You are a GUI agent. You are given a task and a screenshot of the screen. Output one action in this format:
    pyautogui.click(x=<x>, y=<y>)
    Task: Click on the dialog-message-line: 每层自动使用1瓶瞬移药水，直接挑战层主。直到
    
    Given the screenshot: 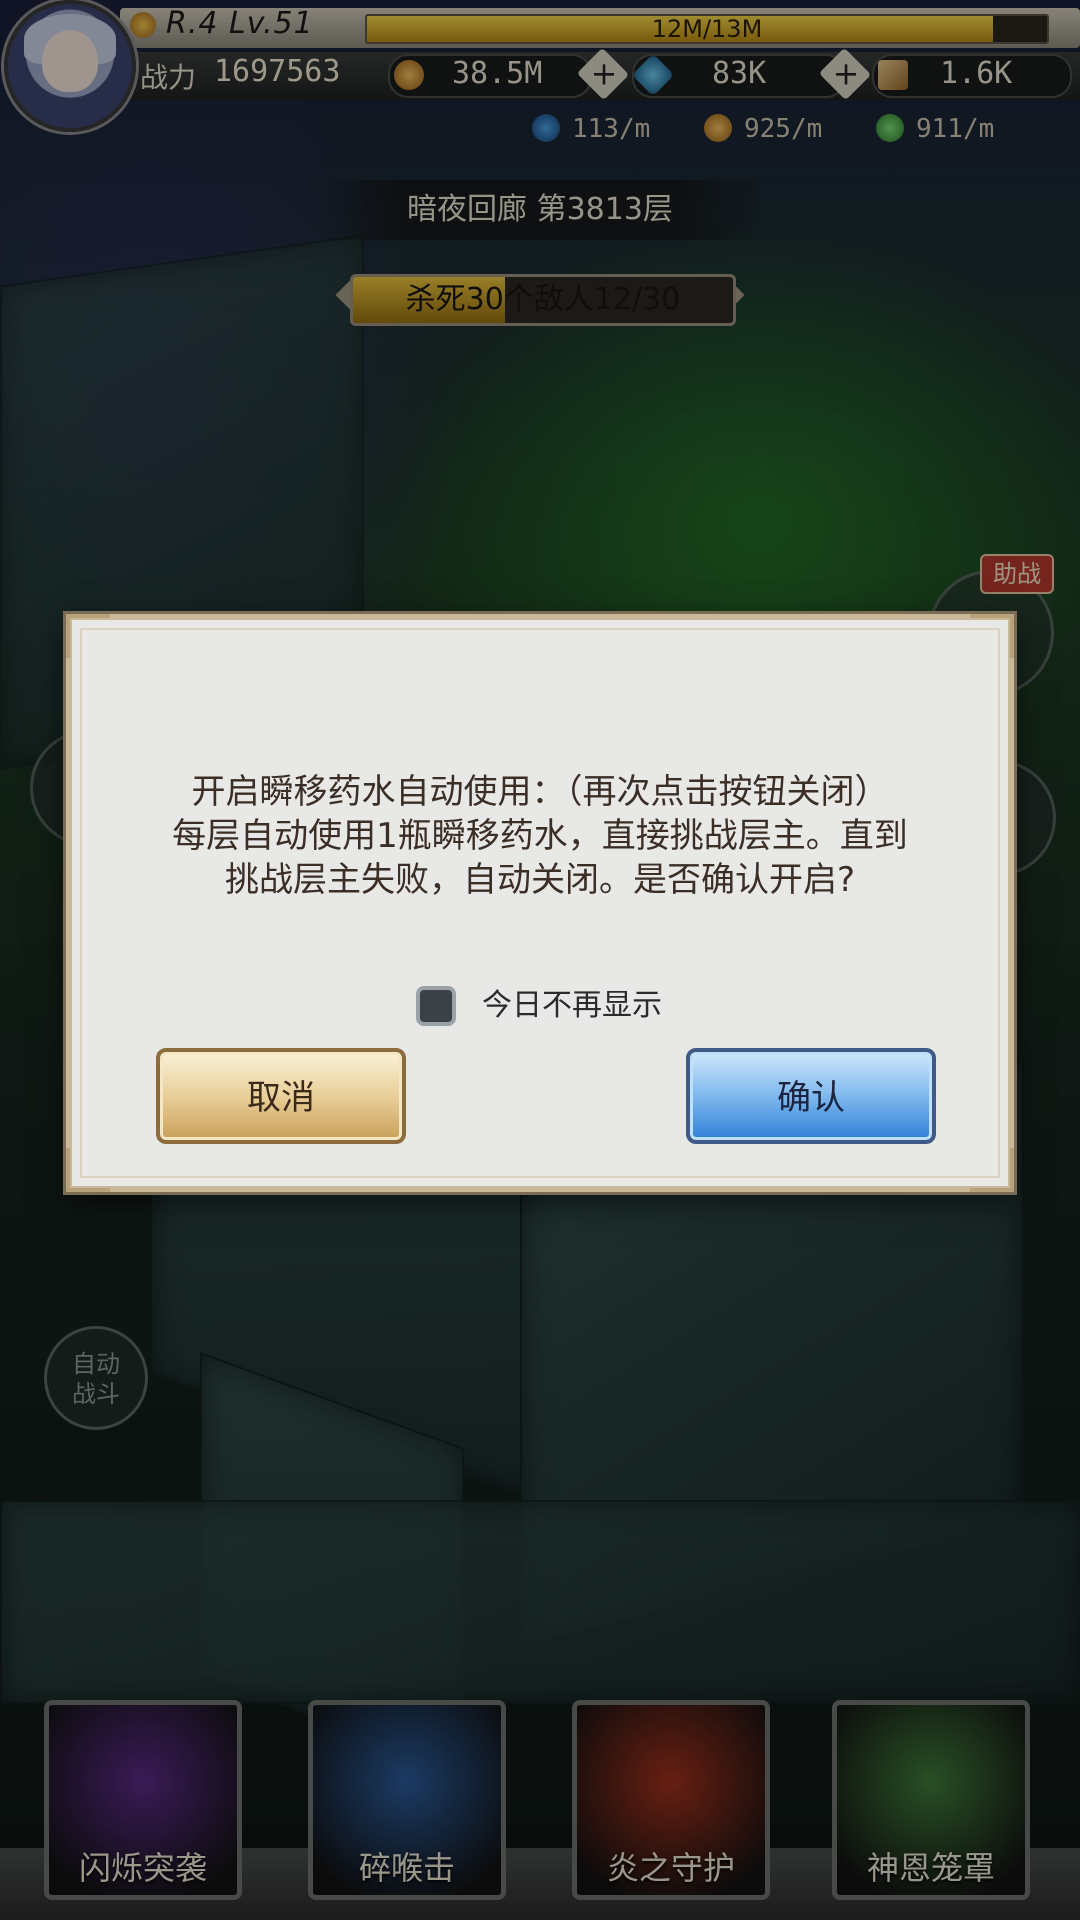 What is the action you would take?
    pyautogui.click(x=540, y=836)
    